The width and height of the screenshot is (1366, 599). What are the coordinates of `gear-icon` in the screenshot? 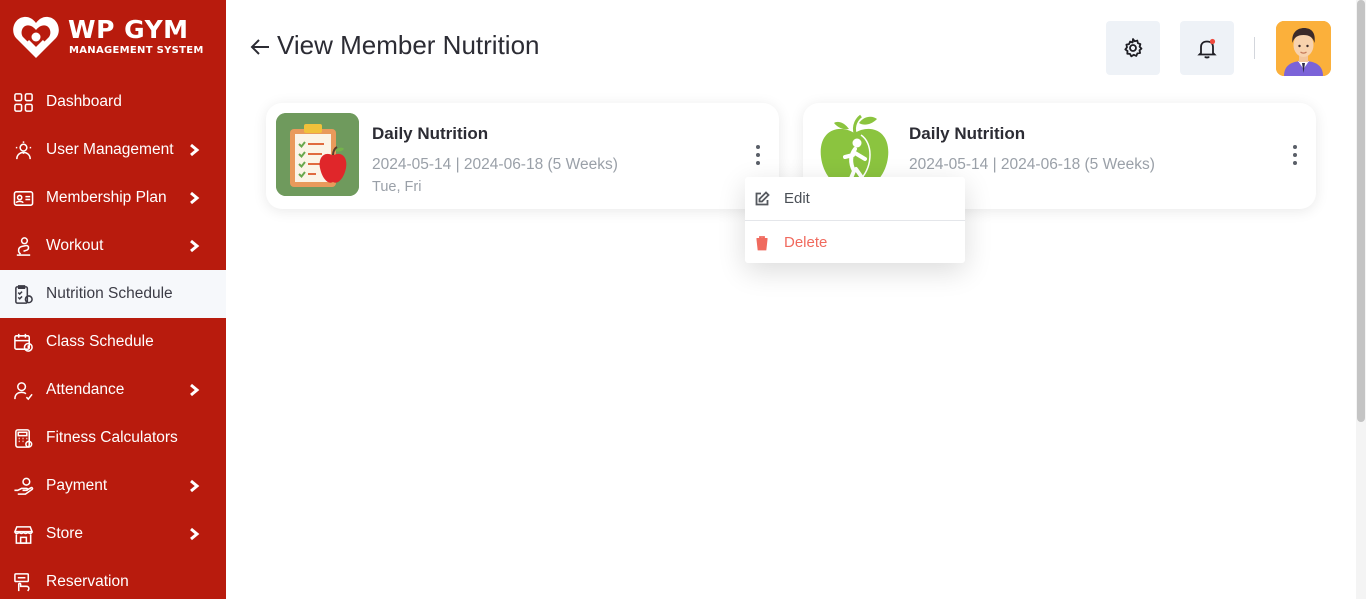 It's located at (1133, 48).